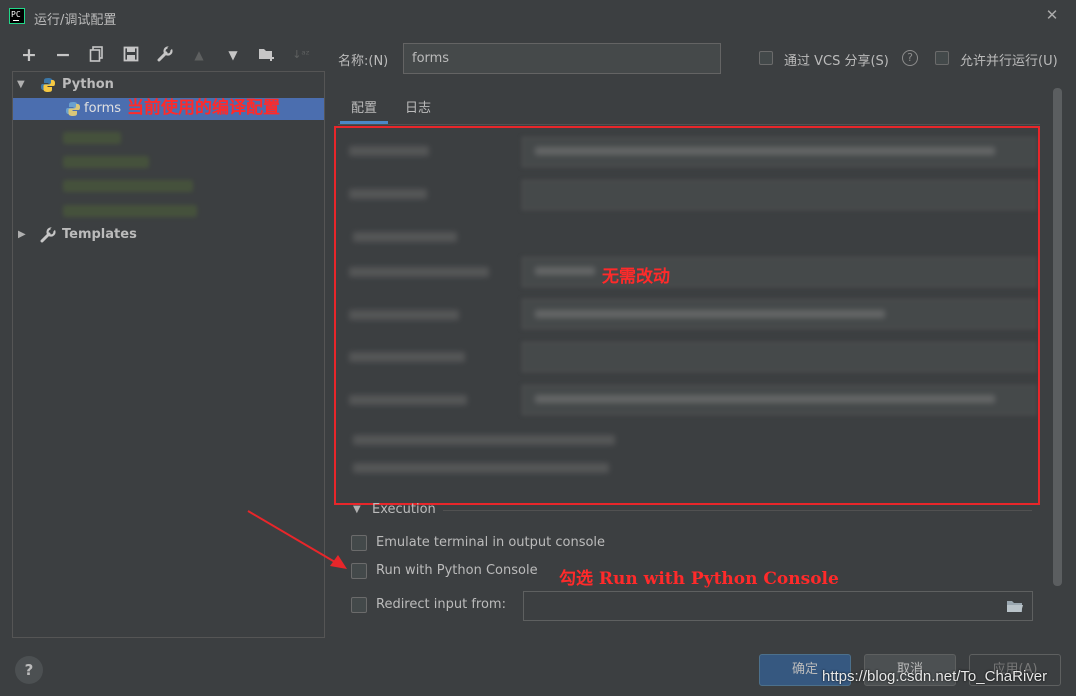  Describe the element at coordinates (297, 539) in the screenshot. I see `annotation-arrow` at that location.